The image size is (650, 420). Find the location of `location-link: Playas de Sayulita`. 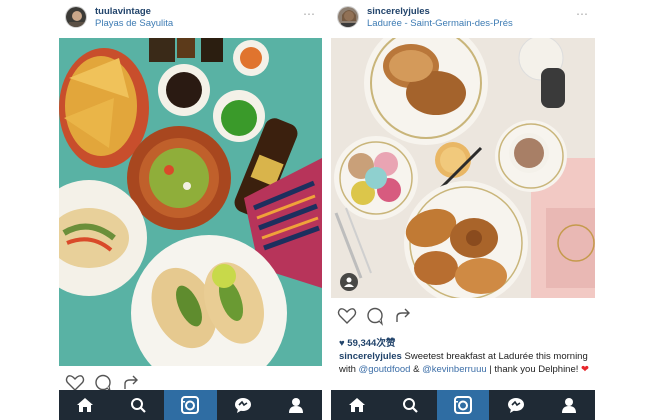

location-link: Playas de Sayulita is located at coordinates (134, 23).